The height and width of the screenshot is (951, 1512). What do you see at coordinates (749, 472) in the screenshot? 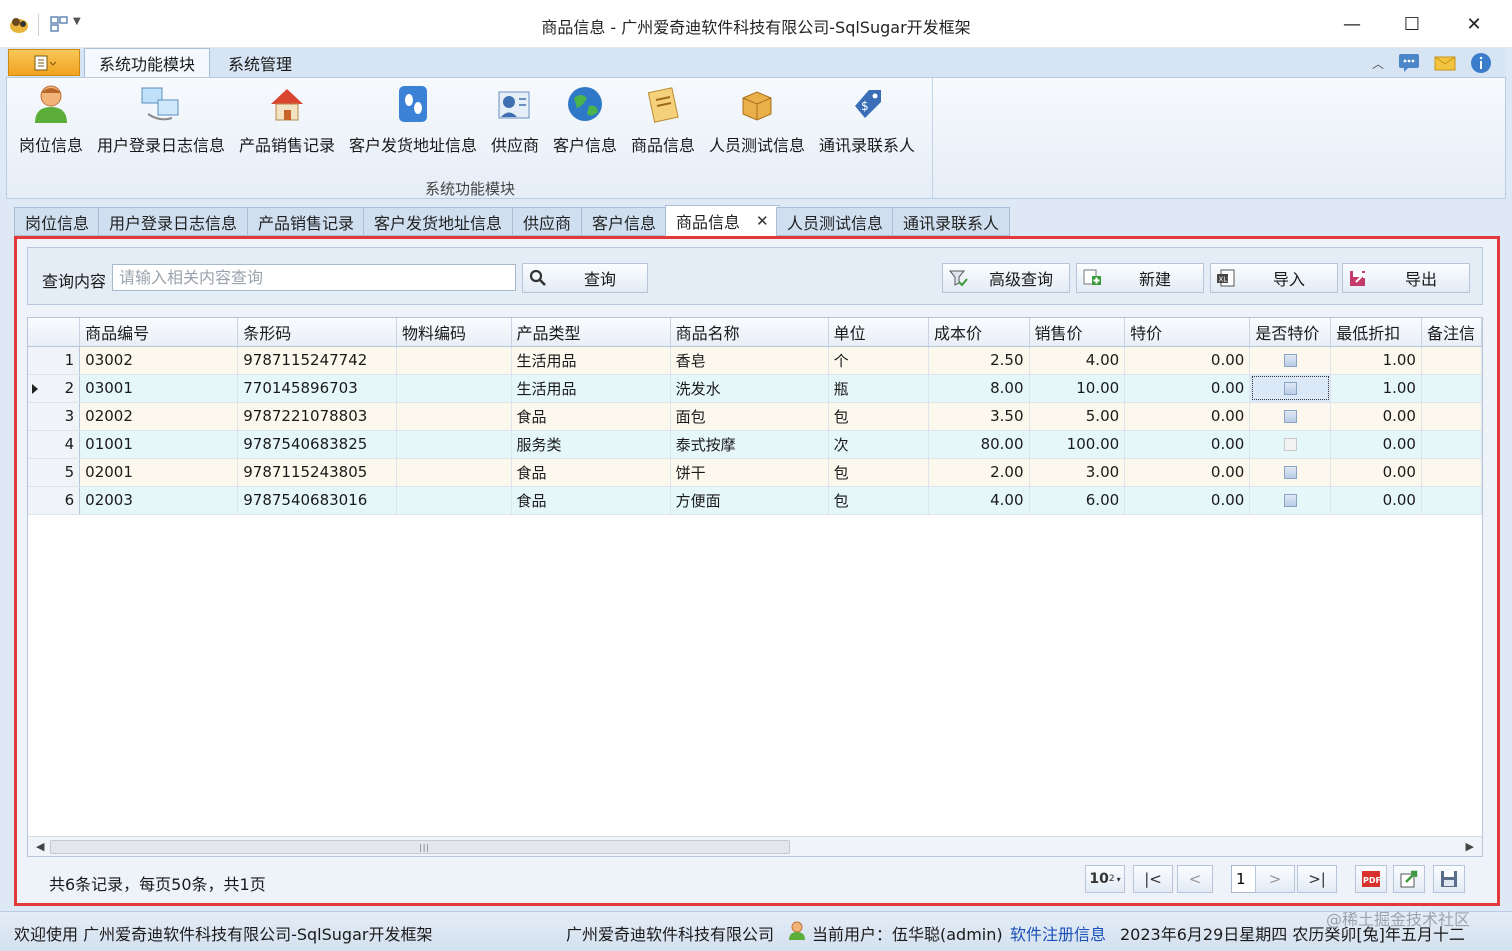
I see `cell-name: 饼干` at bounding box center [749, 472].